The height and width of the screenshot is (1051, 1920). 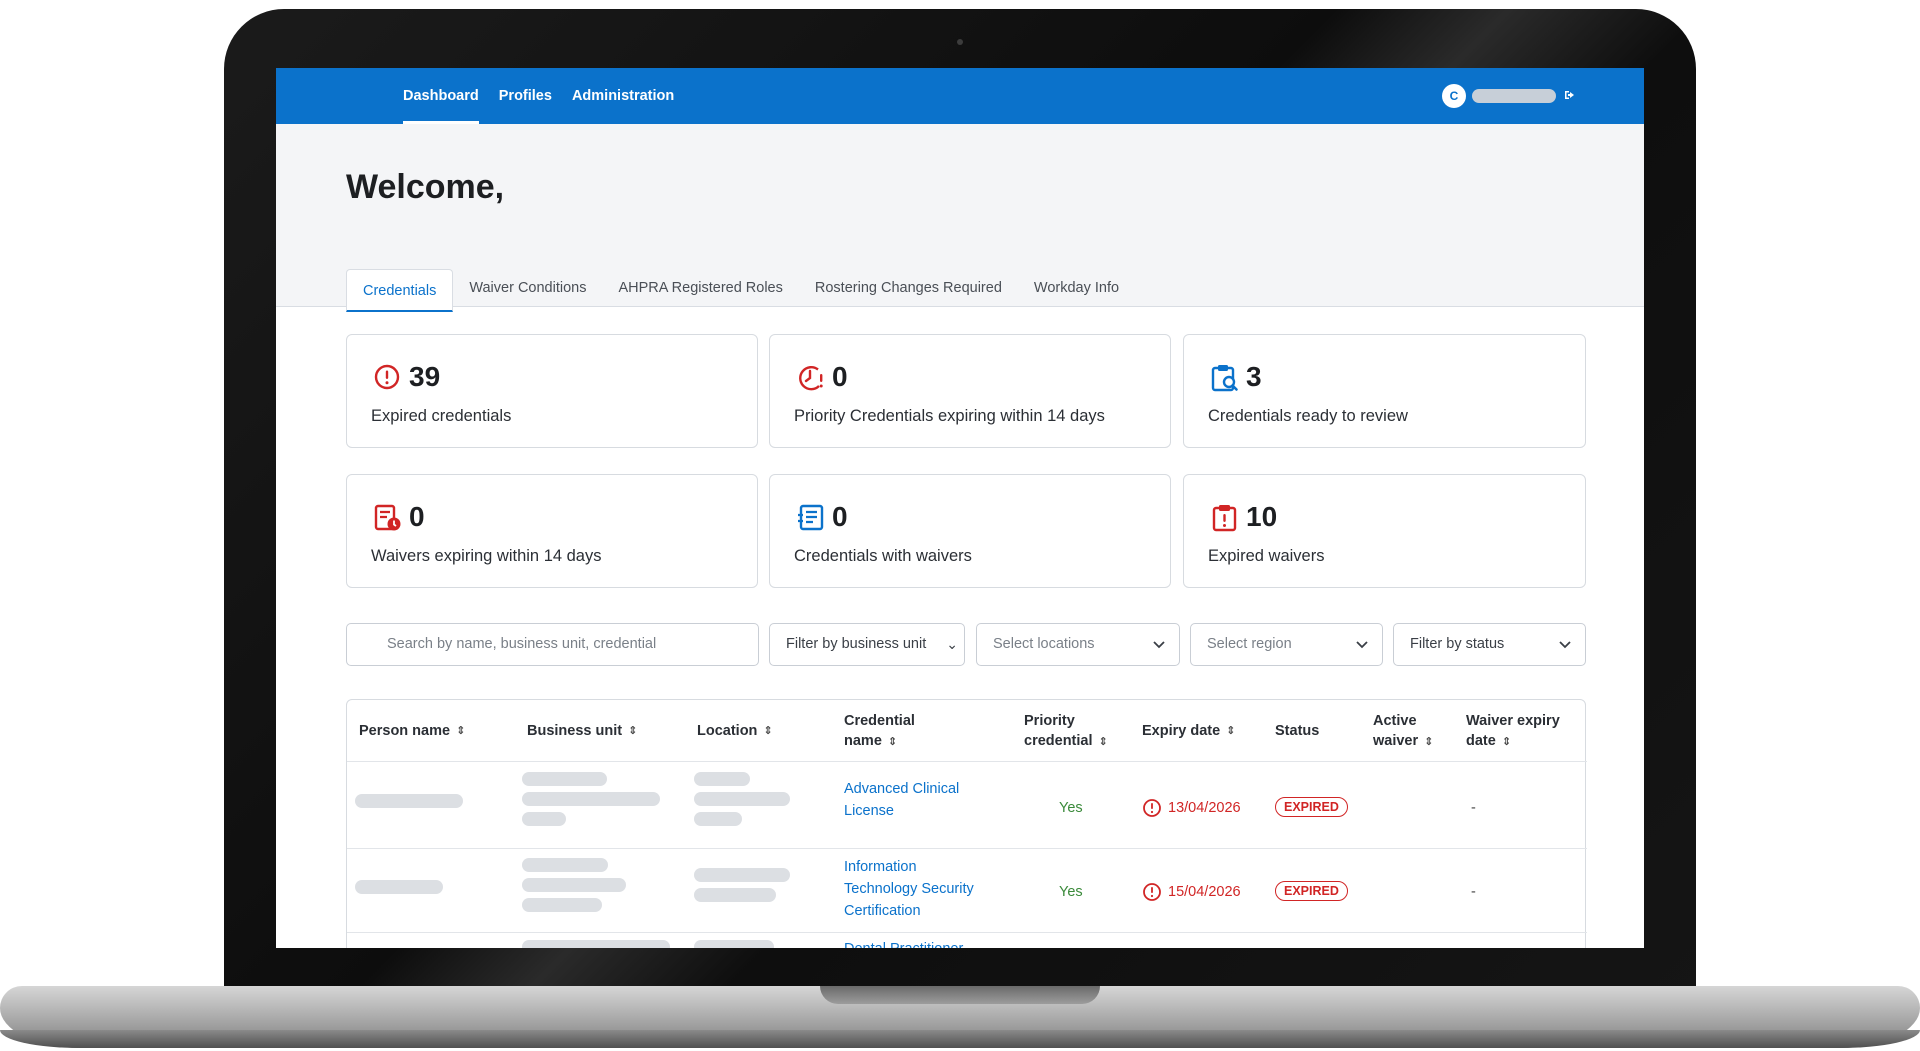 I want to click on column-header-waiver-expiry: Waiver expiry date ⇕, so click(x=1513, y=731).